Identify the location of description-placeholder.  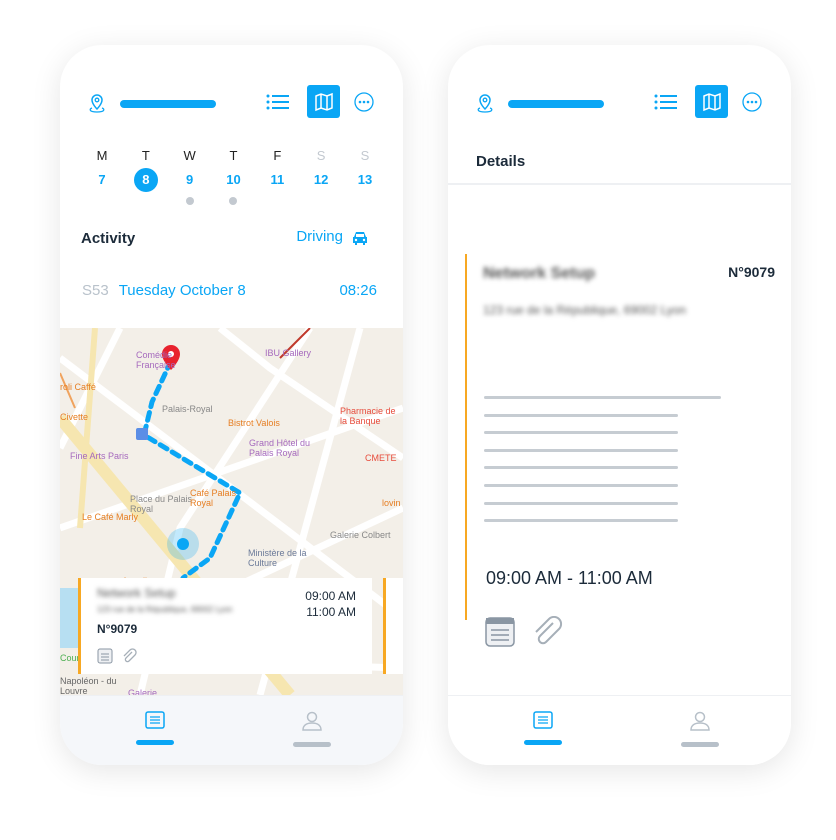
(602, 466).